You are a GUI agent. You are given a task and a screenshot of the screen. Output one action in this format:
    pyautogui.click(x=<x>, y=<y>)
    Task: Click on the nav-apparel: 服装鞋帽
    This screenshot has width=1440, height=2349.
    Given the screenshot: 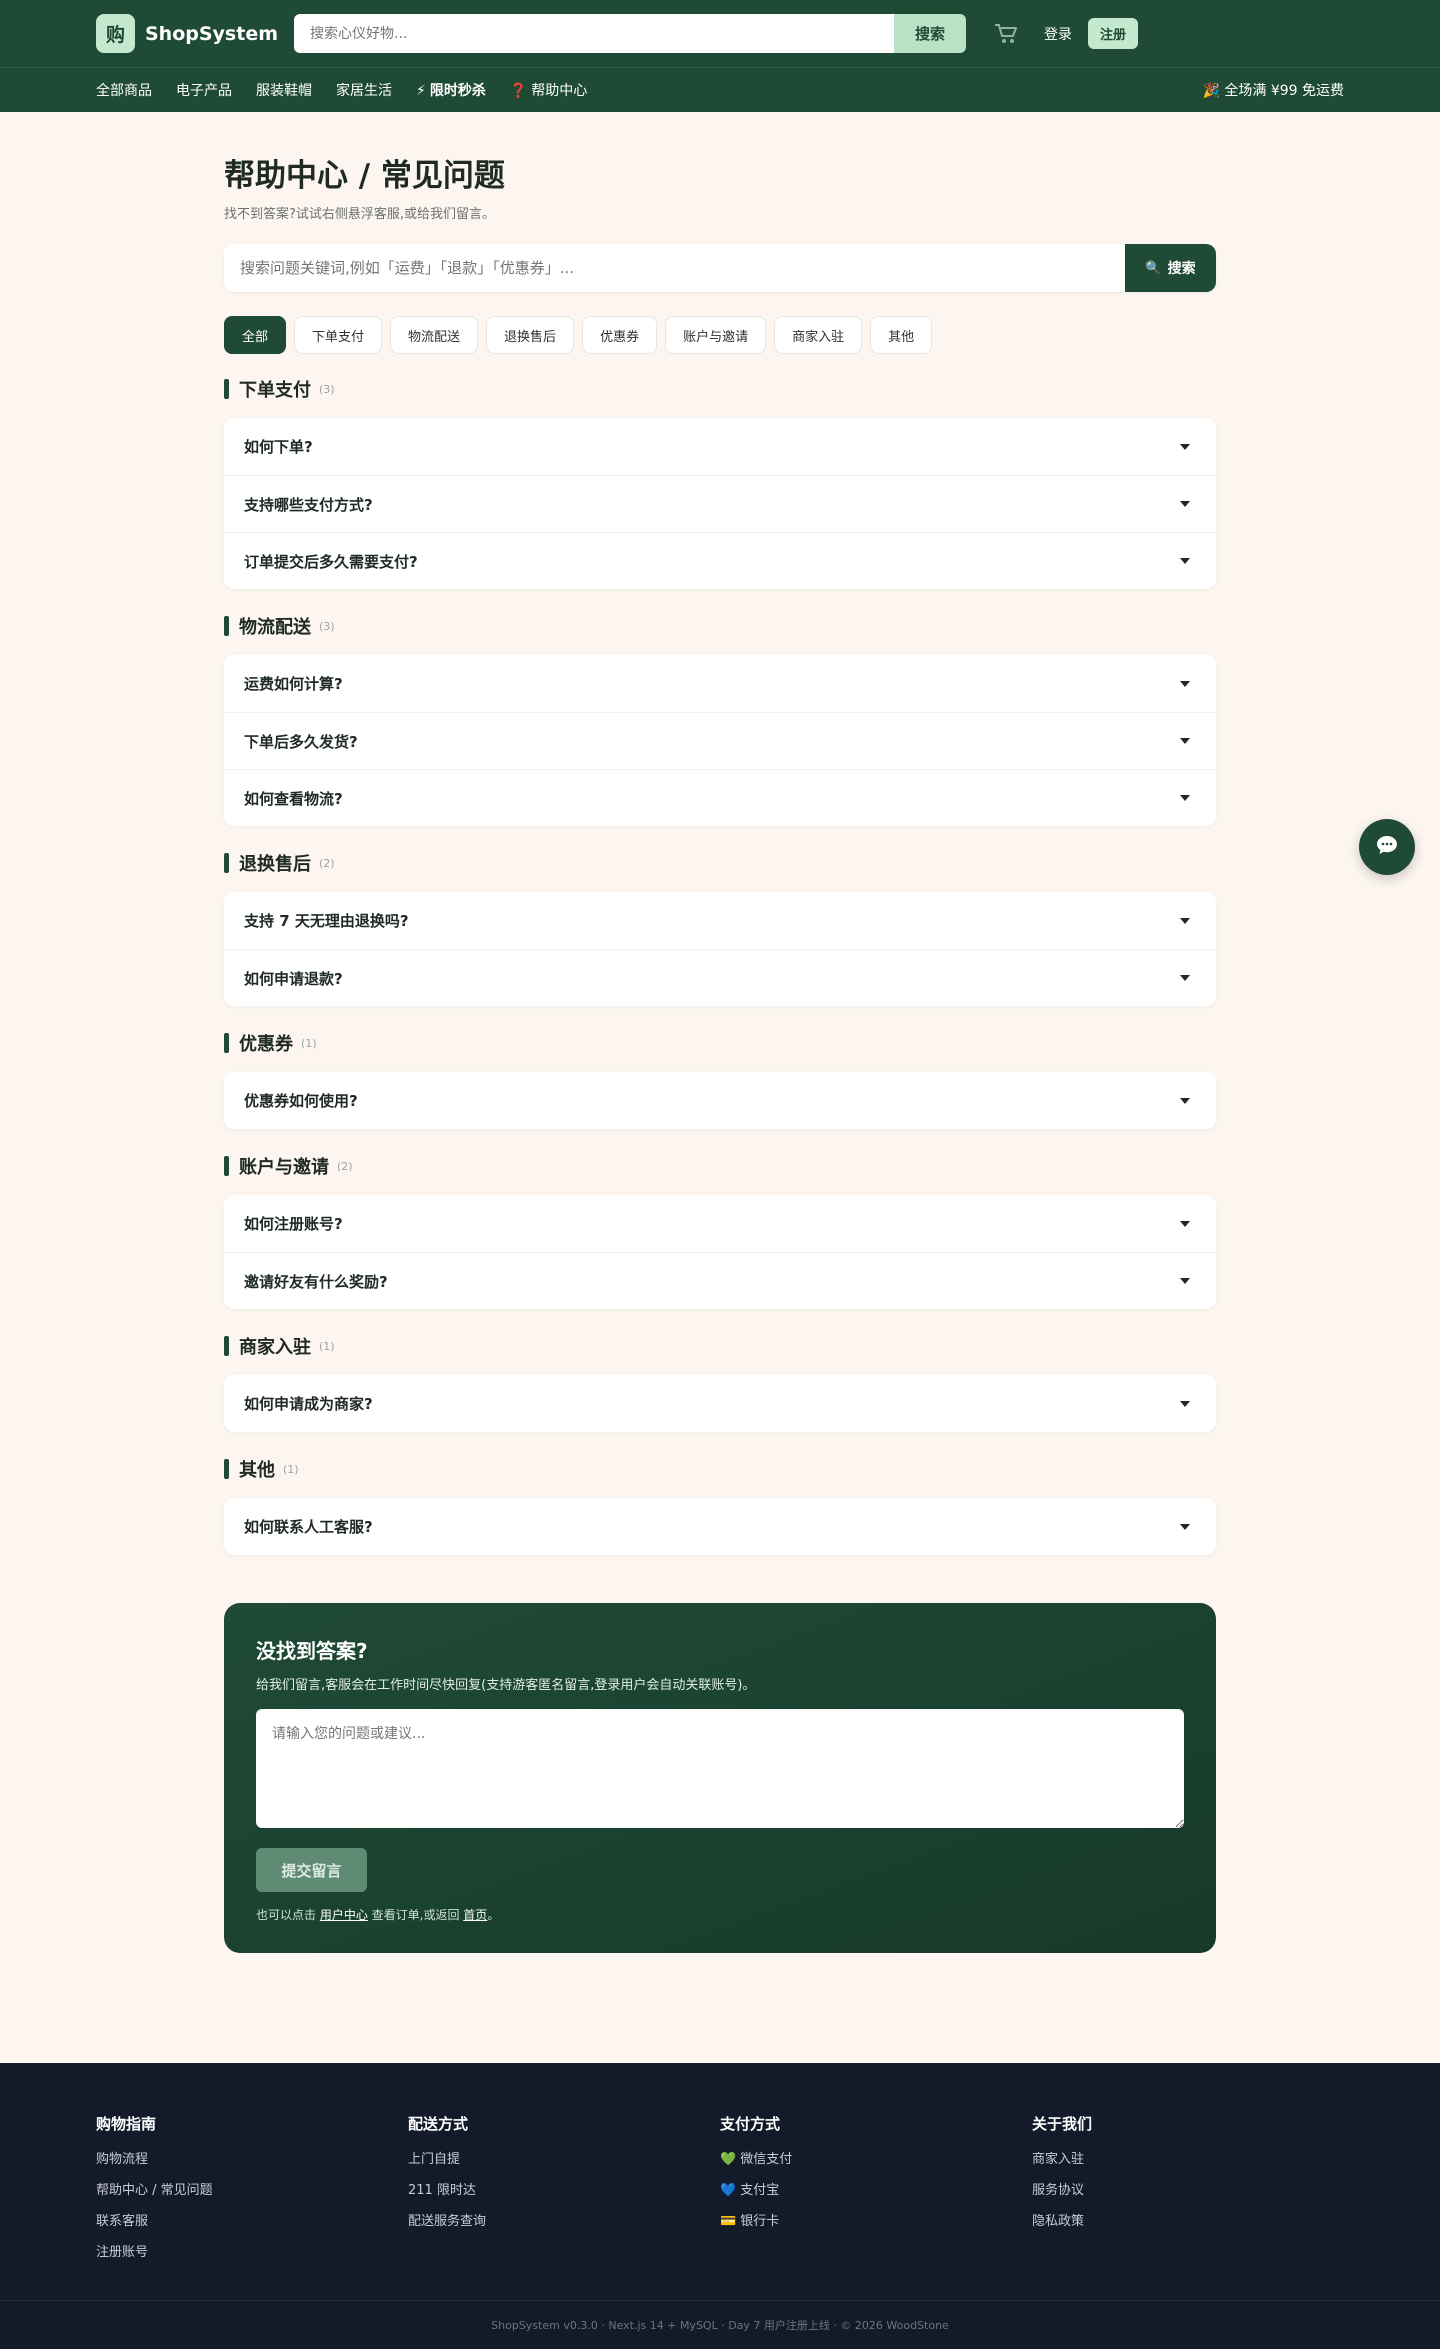 What is the action you would take?
    pyautogui.click(x=284, y=90)
    